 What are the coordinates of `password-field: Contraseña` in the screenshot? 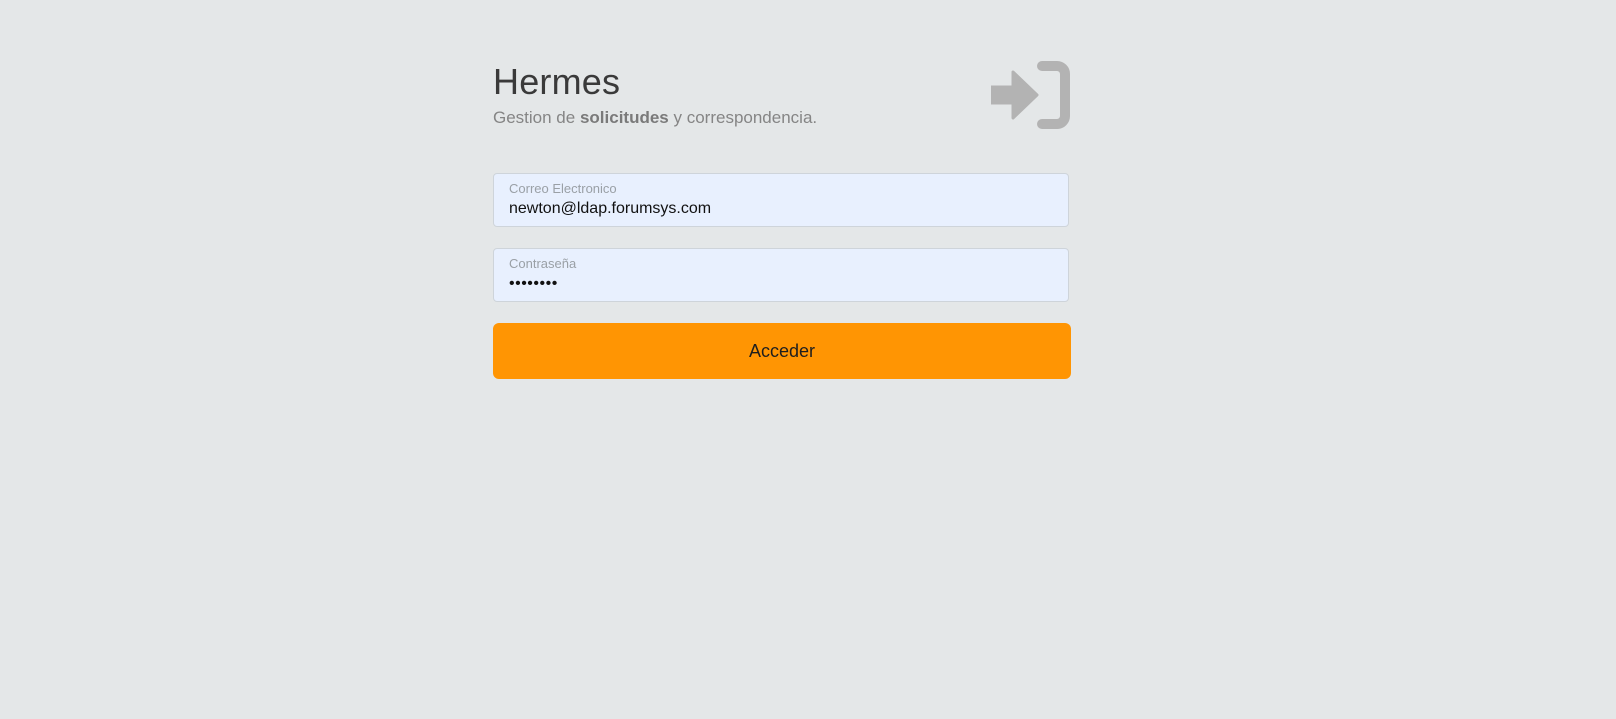 It's located at (781, 275).